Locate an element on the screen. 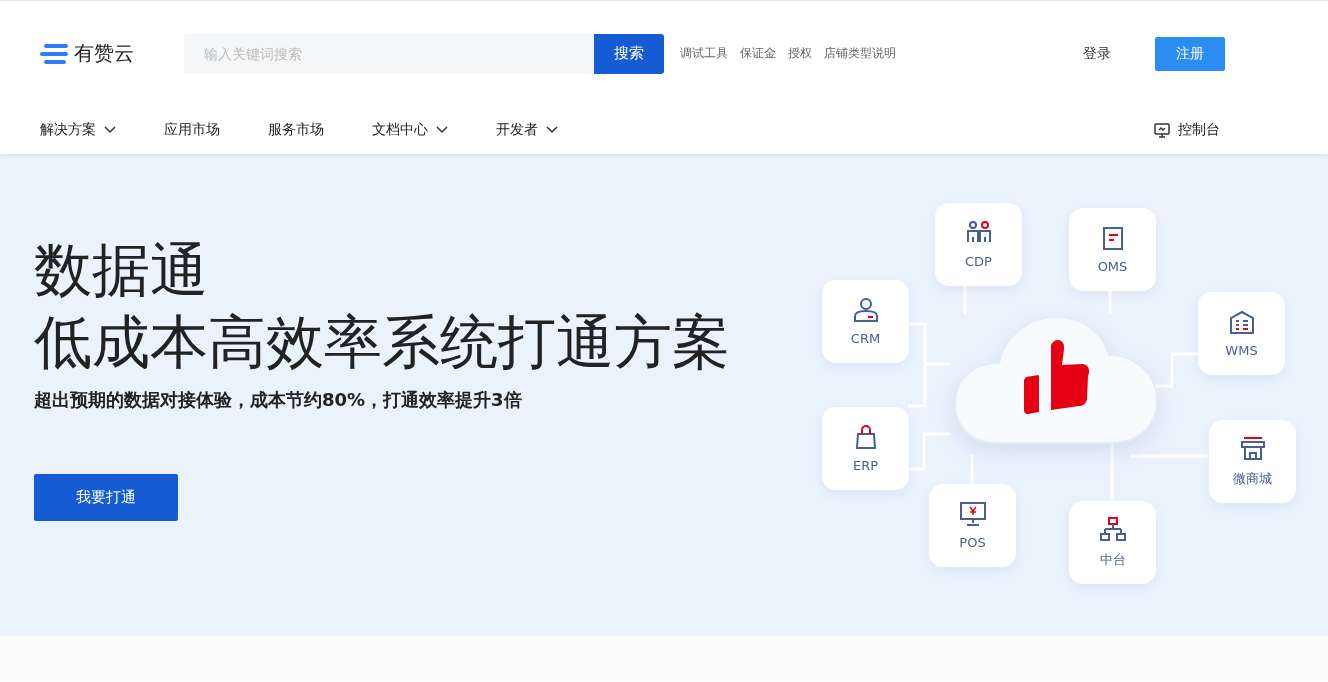  system-label: WMS is located at coordinates (1241, 350).